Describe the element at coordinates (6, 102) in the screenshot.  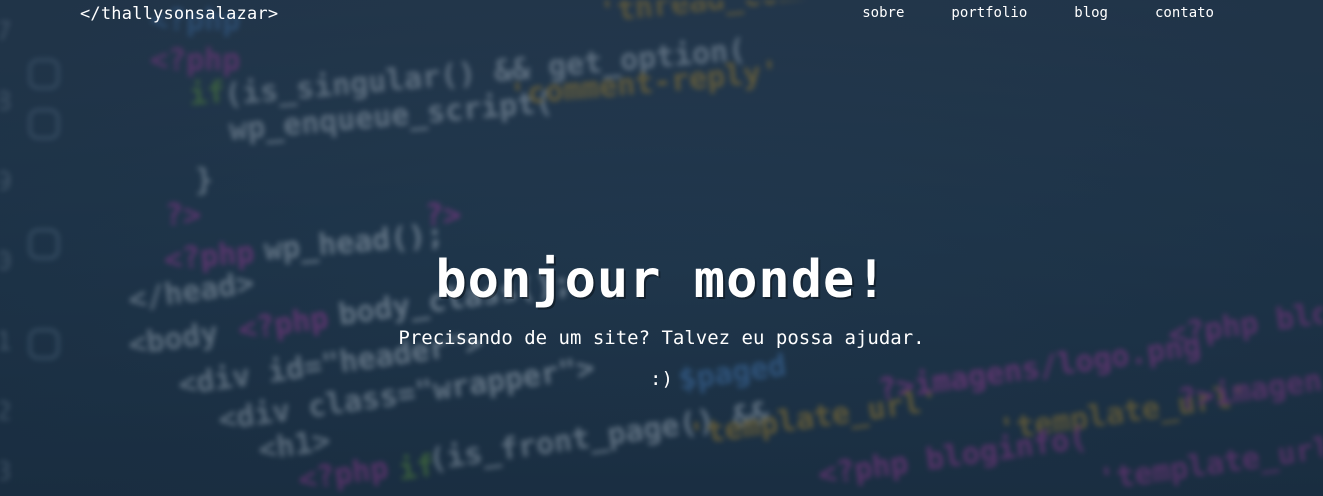
I see `svg-text: 8` at that location.